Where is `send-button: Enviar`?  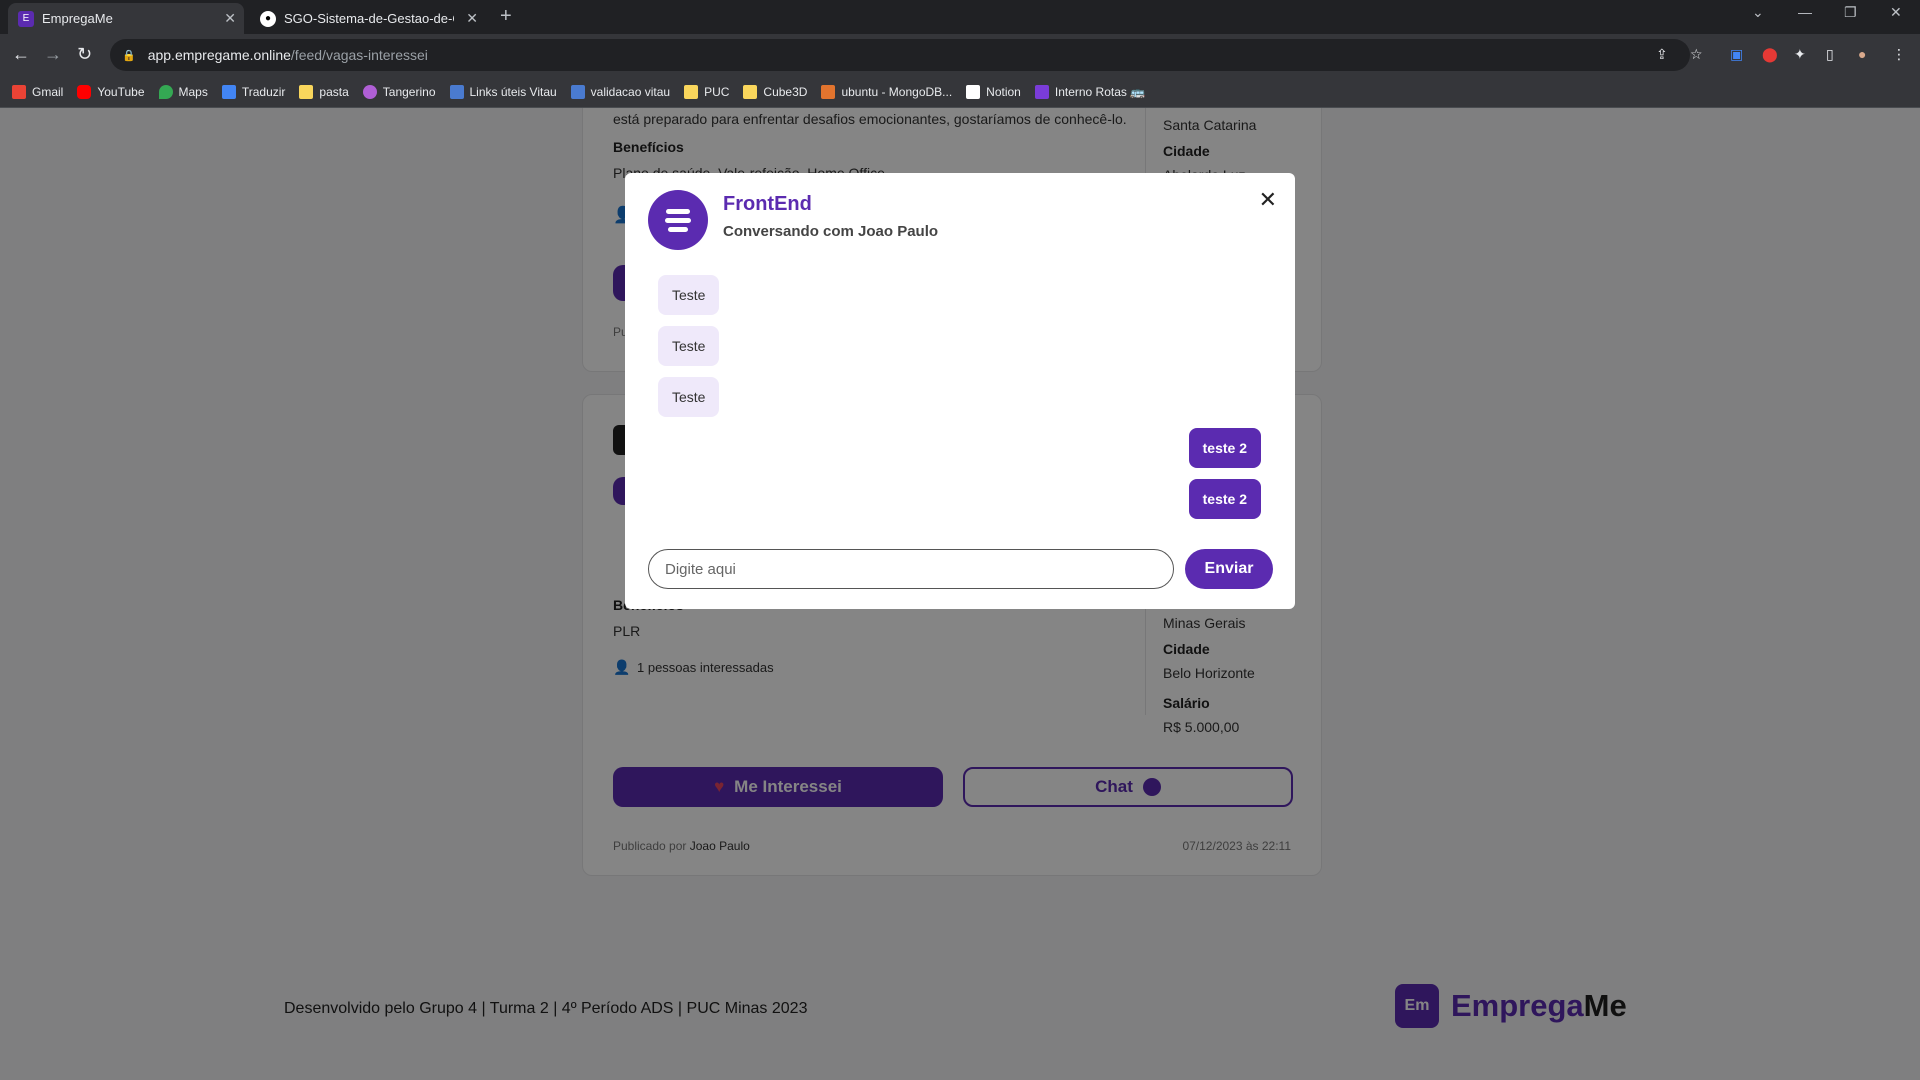 send-button: Enviar is located at coordinates (1229, 569).